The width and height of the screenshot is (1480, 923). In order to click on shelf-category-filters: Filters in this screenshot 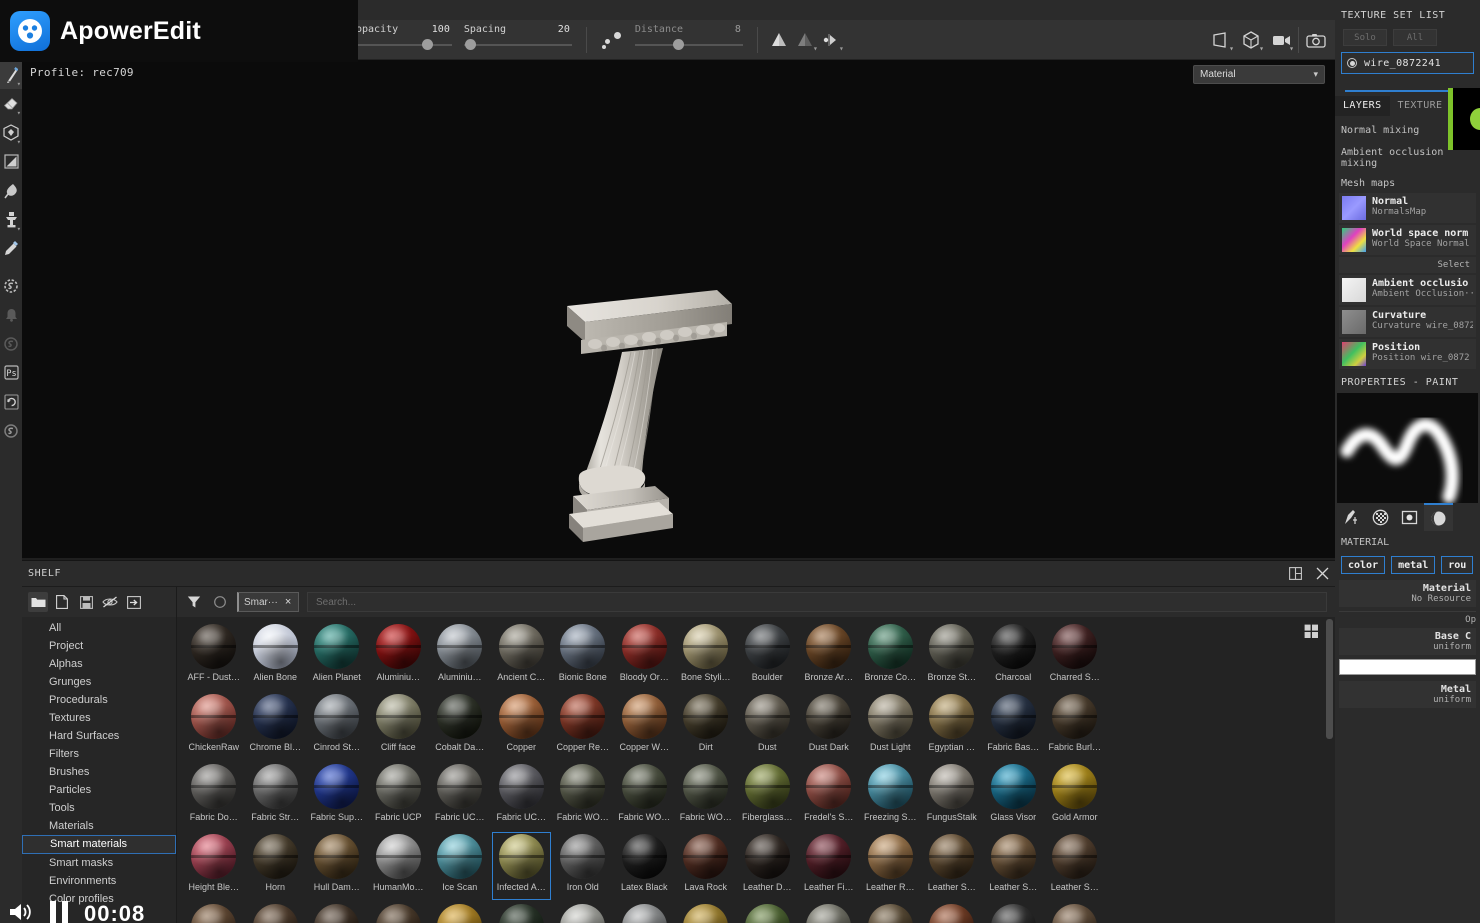, I will do `click(99, 754)`.